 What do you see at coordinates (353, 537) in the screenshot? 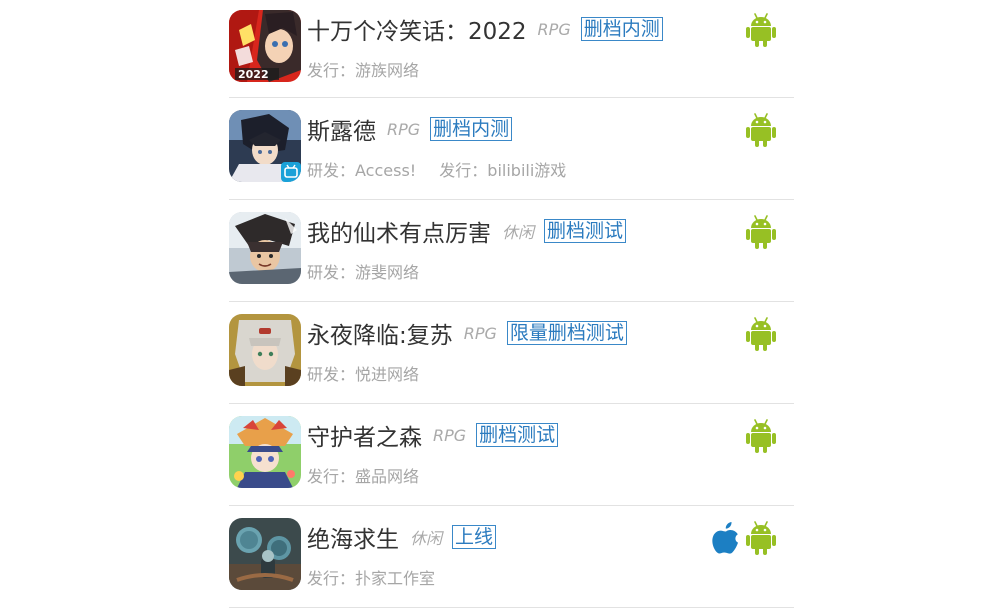
I see `game-title: 绝海求生` at bounding box center [353, 537].